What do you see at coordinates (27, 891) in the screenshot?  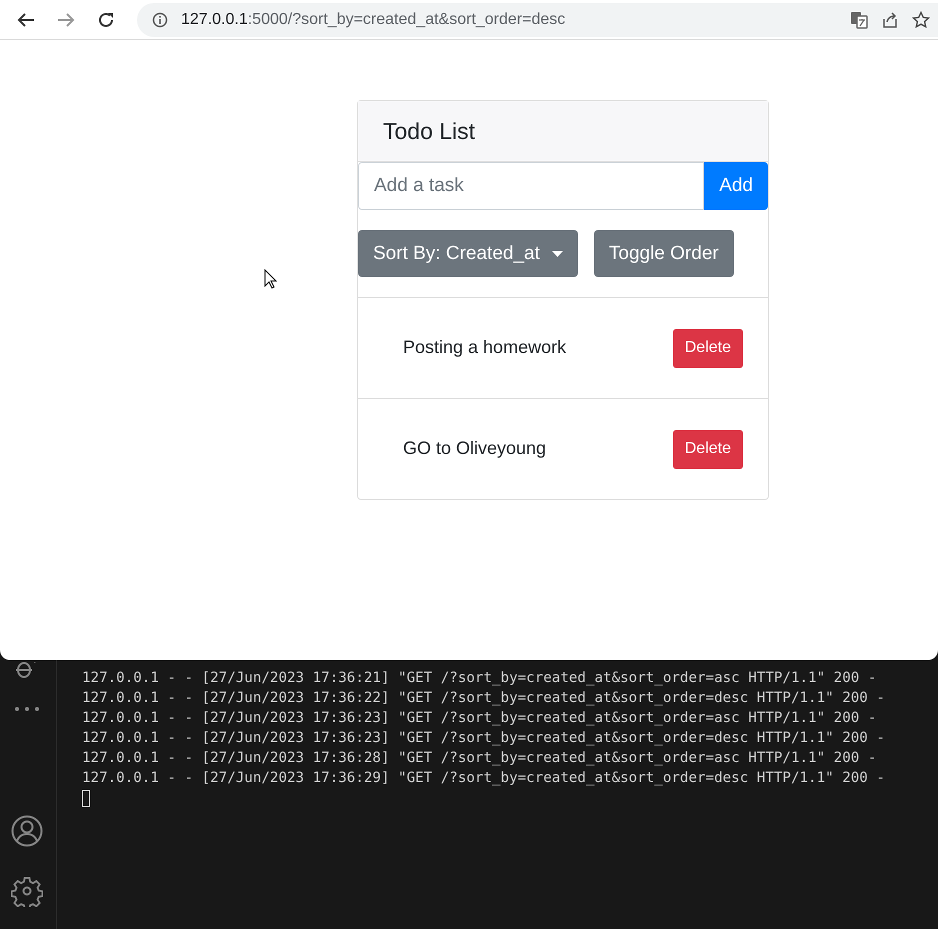 I see `settings-icon` at bounding box center [27, 891].